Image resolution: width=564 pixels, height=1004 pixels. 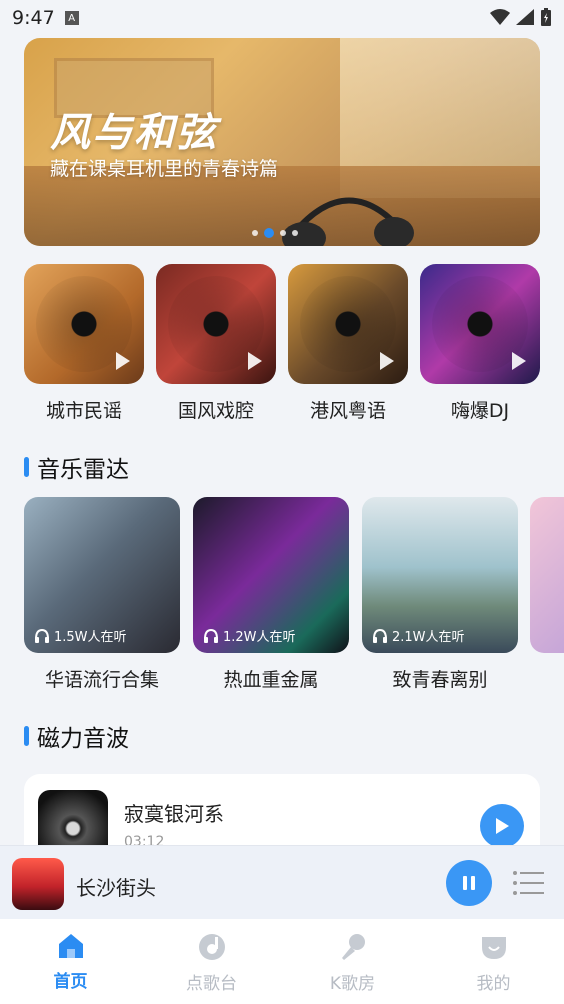 I want to click on status-time: 9:47, so click(x=33, y=18).